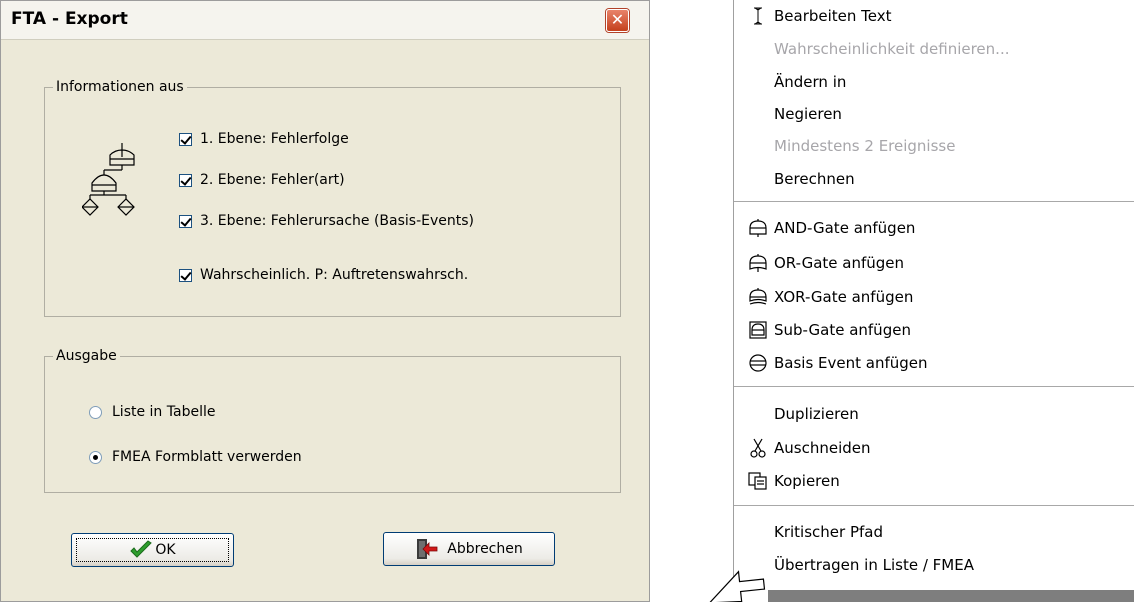 This screenshot has width=1134, height=602. What do you see at coordinates (272, 180) in the screenshot?
I see `checkbox-level-2-label: 2. Ebene: Fehler(art)` at bounding box center [272, 180].